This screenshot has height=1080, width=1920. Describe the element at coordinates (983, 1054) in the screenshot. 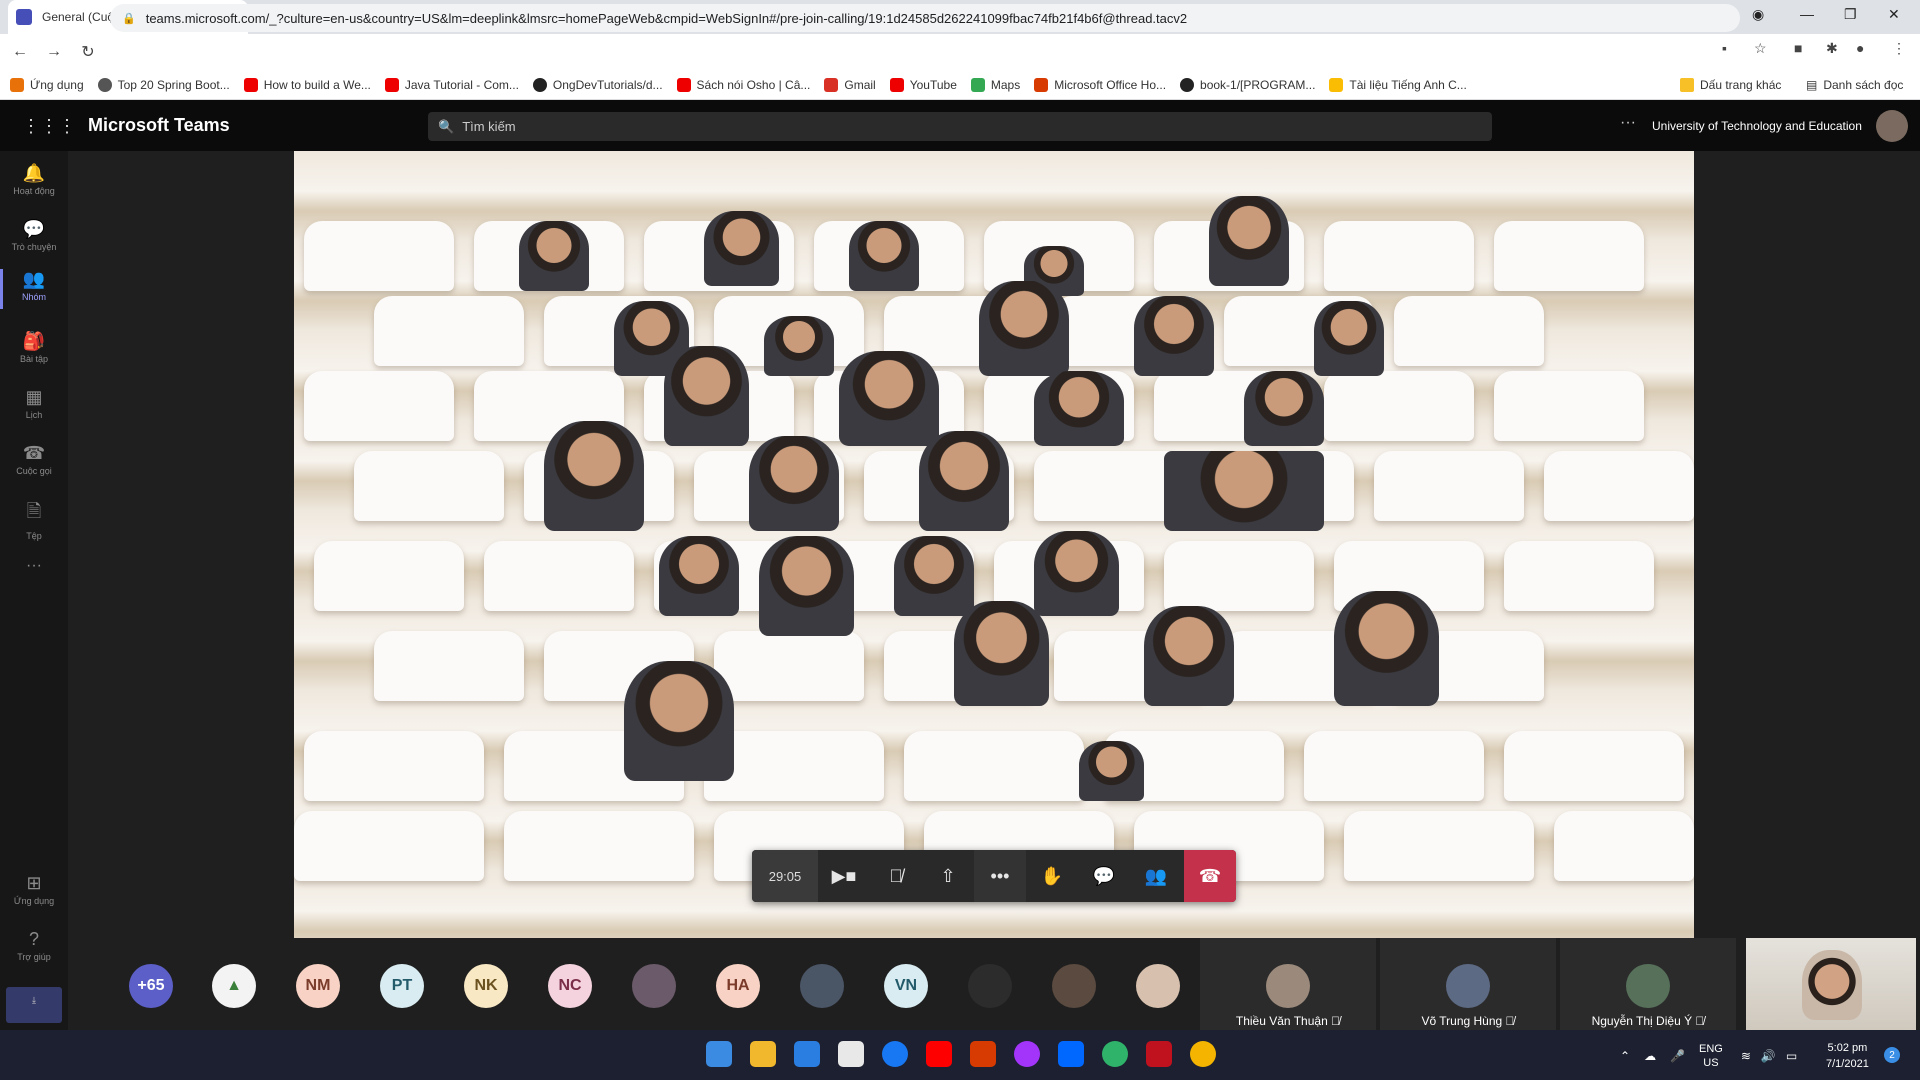

I see `office-icon` at that location.